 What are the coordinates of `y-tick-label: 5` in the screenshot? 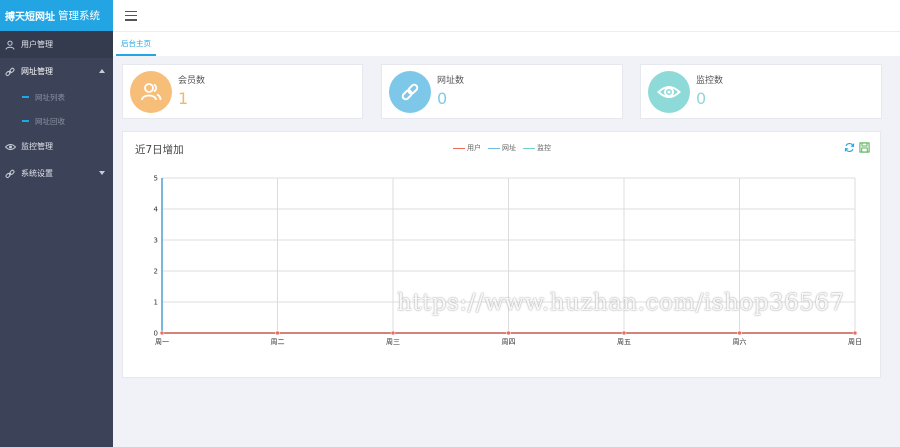 It's located at (156, 179).